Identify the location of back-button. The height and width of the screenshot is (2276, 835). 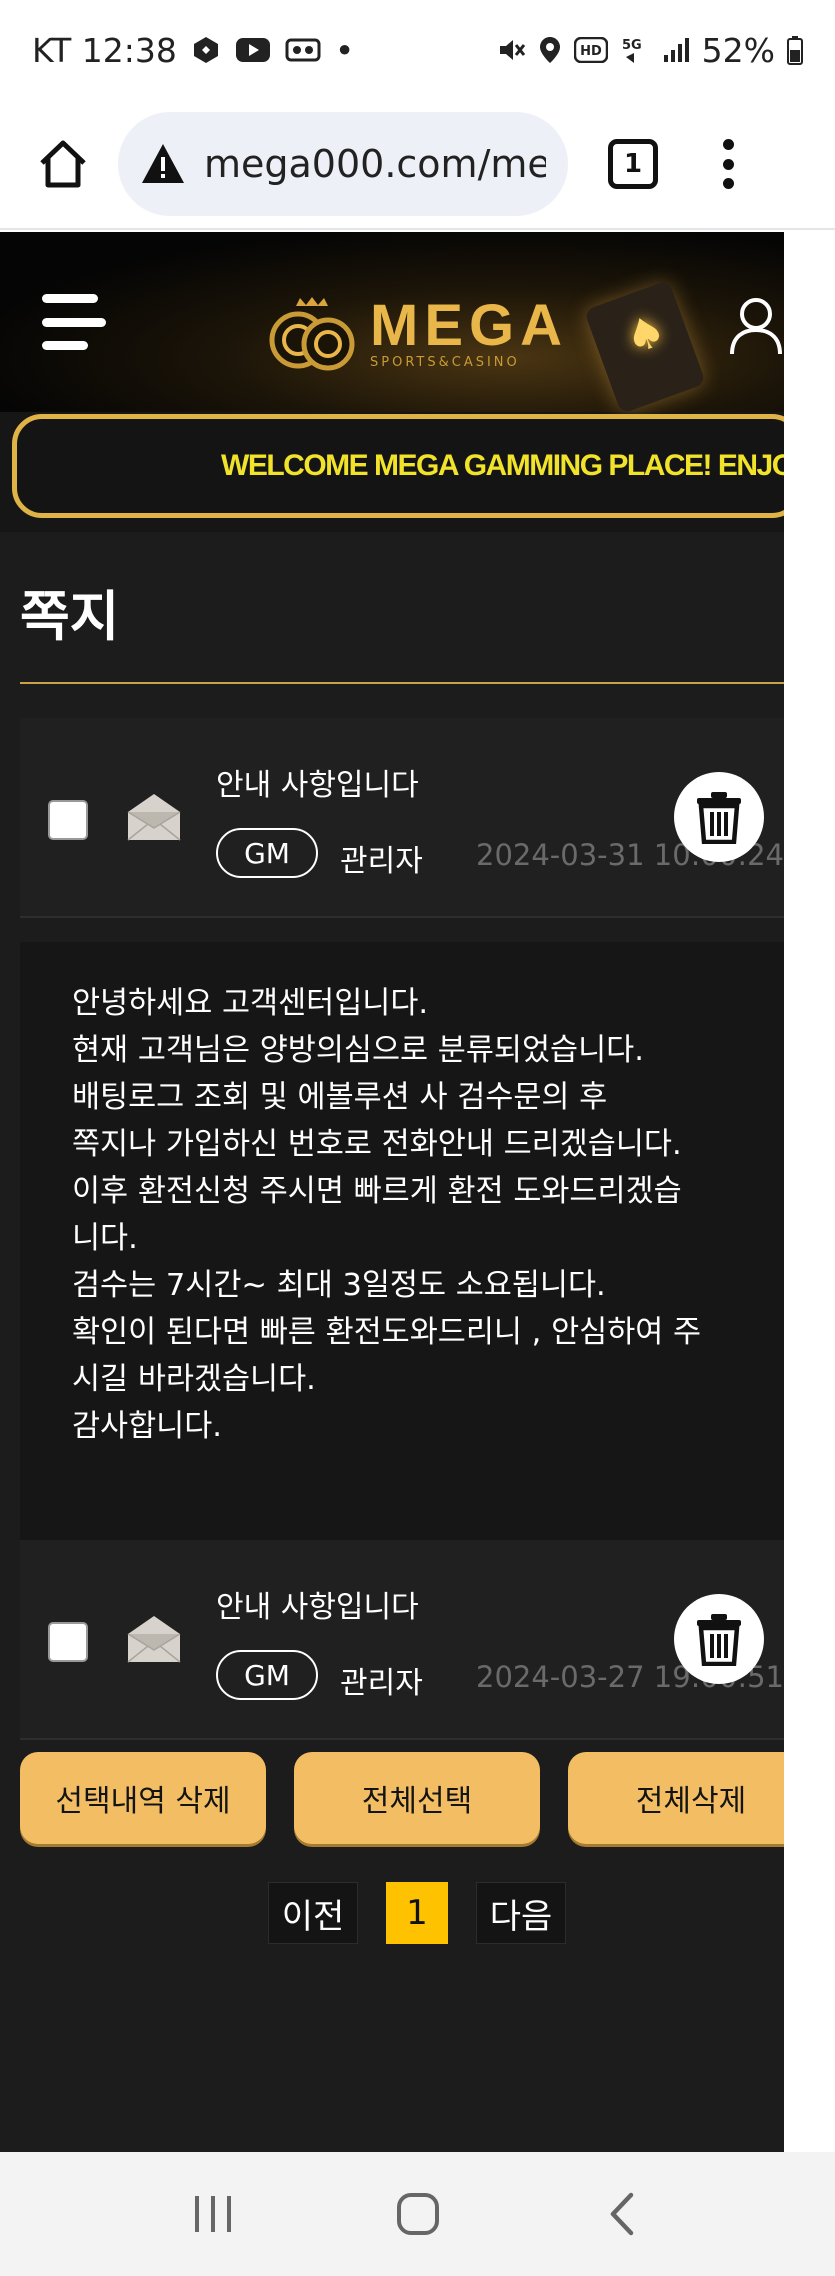
(623, 2214).